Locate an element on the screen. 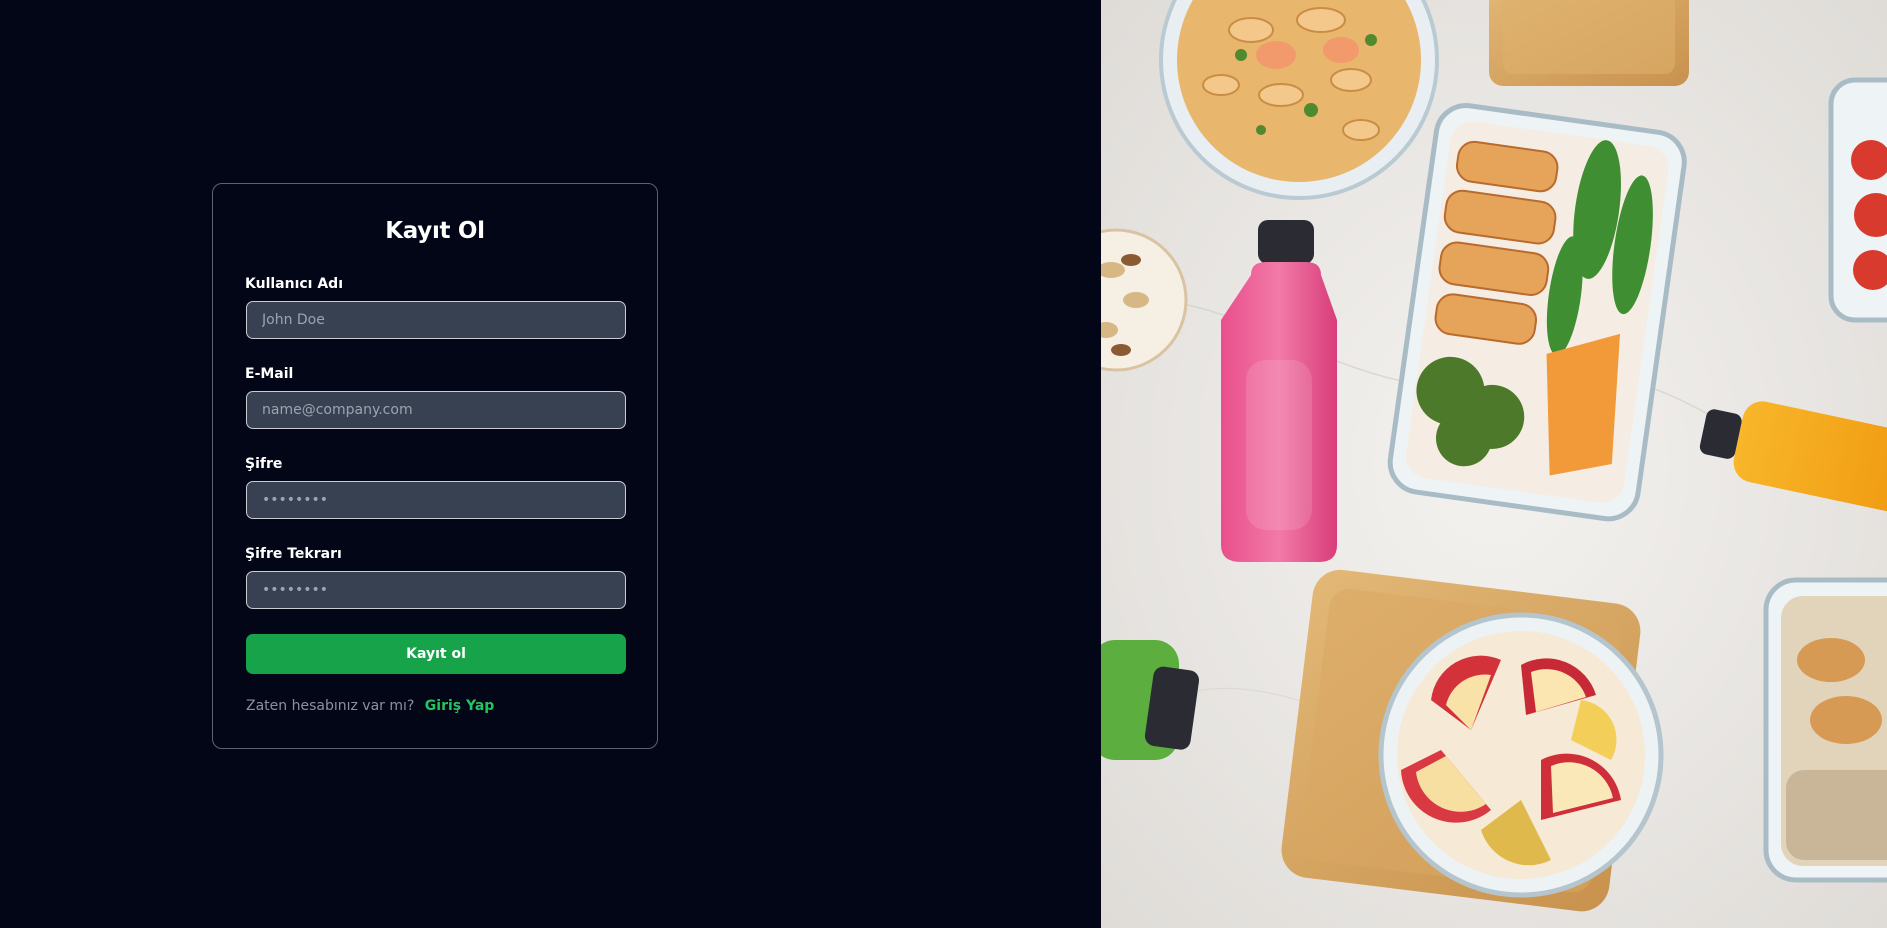 Image resolution: width=1887 pixels, height=928 pixels. password-repeat-input is located at coordinates (436, 590).